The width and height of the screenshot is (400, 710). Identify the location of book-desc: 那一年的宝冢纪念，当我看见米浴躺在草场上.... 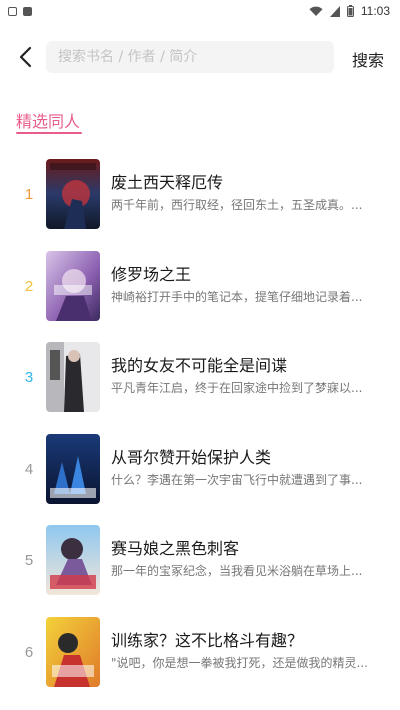
(237, 571).